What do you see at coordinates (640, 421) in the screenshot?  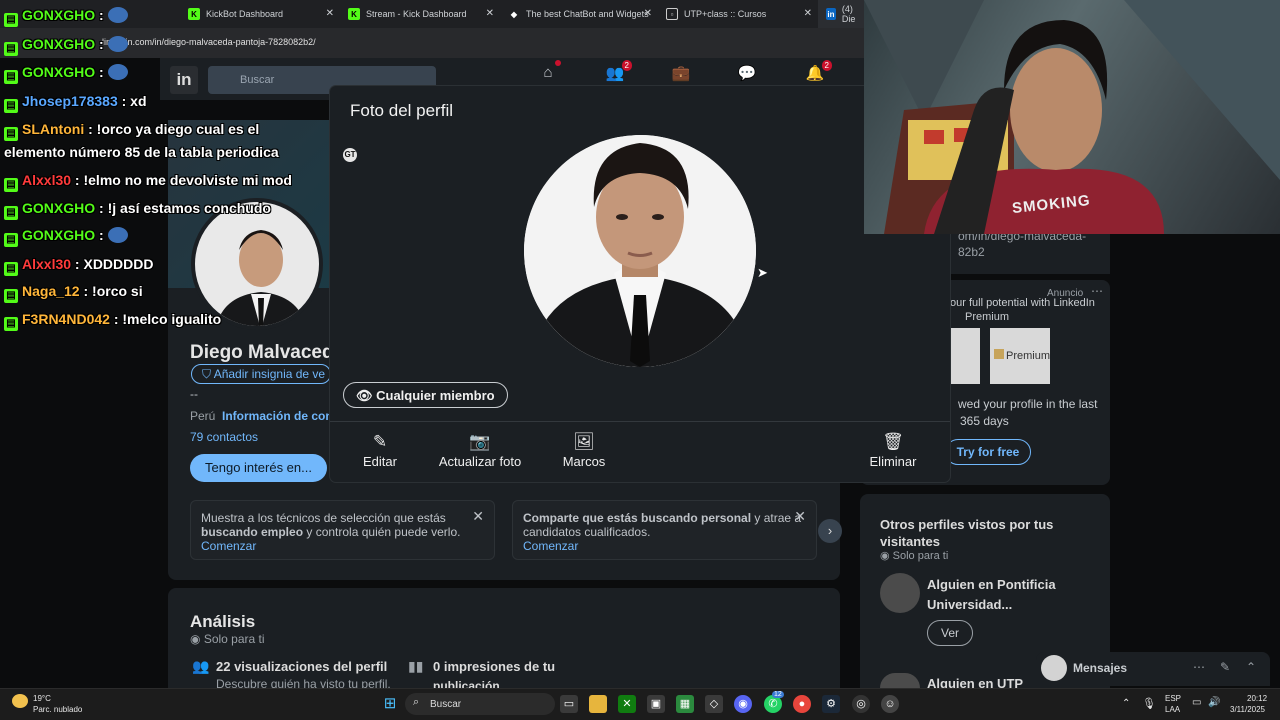 I see `modal-divider` at bounding box center [640, 421].